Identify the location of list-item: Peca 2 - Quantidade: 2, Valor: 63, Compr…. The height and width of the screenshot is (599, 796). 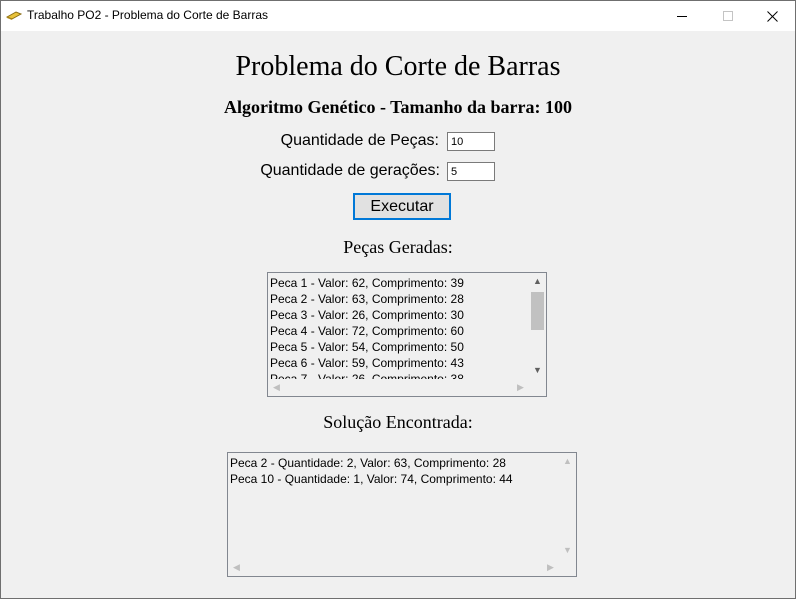
(393, 463).